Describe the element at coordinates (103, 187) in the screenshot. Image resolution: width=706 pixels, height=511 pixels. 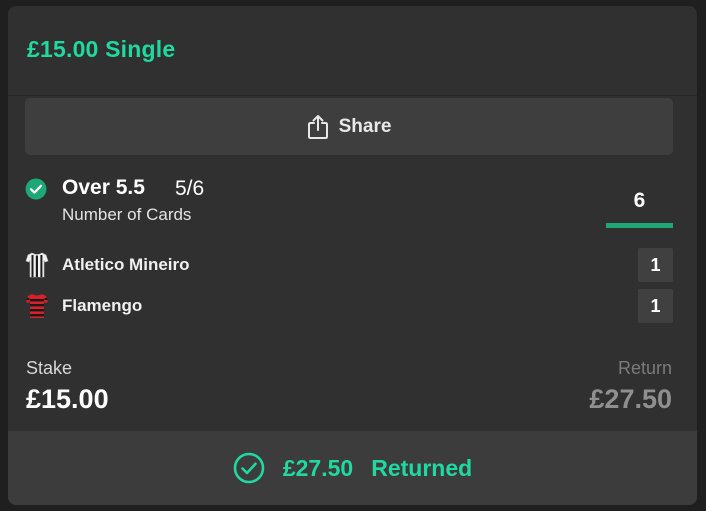
I see `selection-name: Over 5.5` at that location.